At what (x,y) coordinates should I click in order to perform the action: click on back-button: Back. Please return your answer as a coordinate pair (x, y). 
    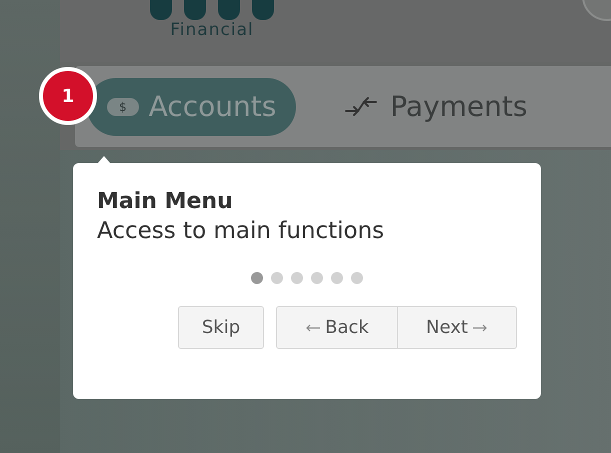
    Looking at the image, I should click on (337, 327).